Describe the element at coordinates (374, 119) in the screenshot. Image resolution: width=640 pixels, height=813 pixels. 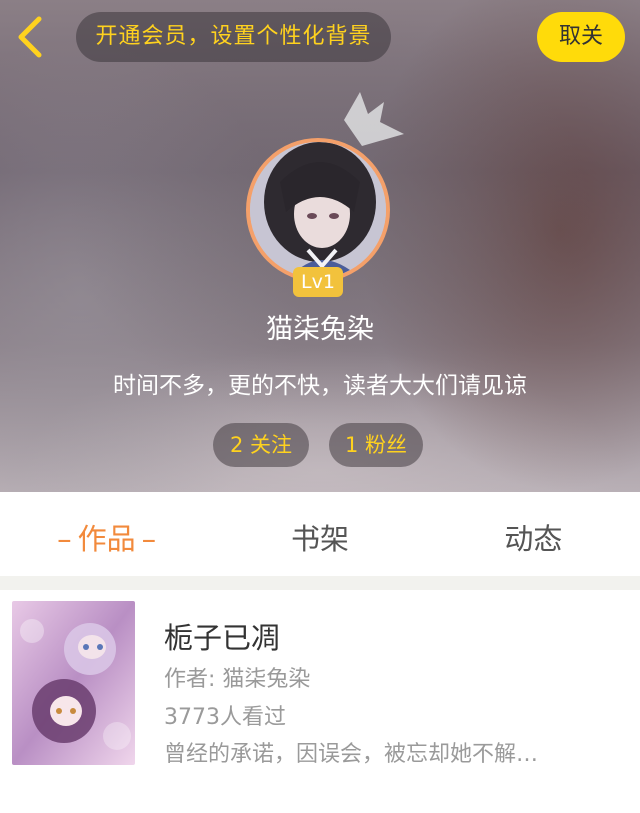
I see `crown-icon` at that location.